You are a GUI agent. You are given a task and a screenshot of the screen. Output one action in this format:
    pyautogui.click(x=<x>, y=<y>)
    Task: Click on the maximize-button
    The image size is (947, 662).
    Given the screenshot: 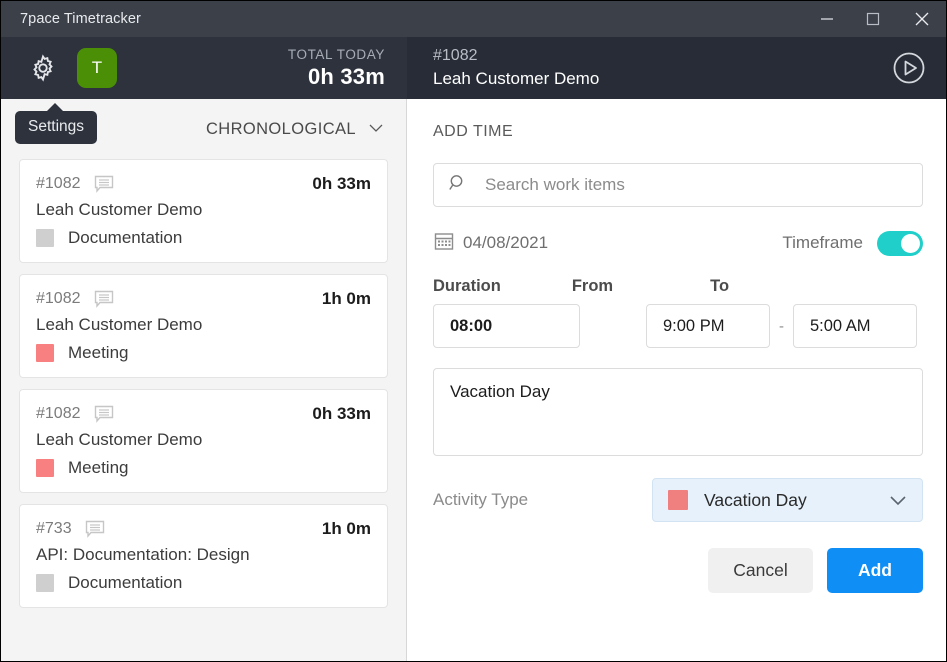 What is the action you would take?
    pyautogui.click(x=873, y=19)
    